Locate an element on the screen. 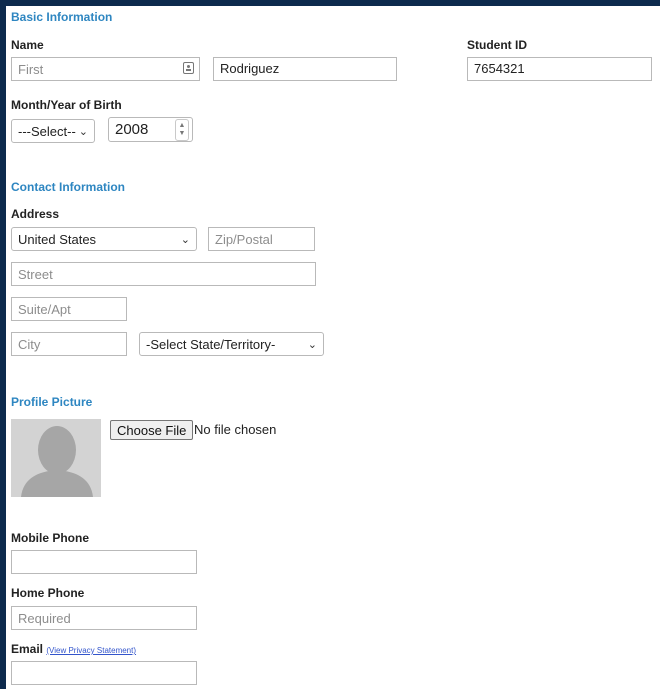 The image size is (660, 689). contact-card-icon is located at coordinates (188, 68).